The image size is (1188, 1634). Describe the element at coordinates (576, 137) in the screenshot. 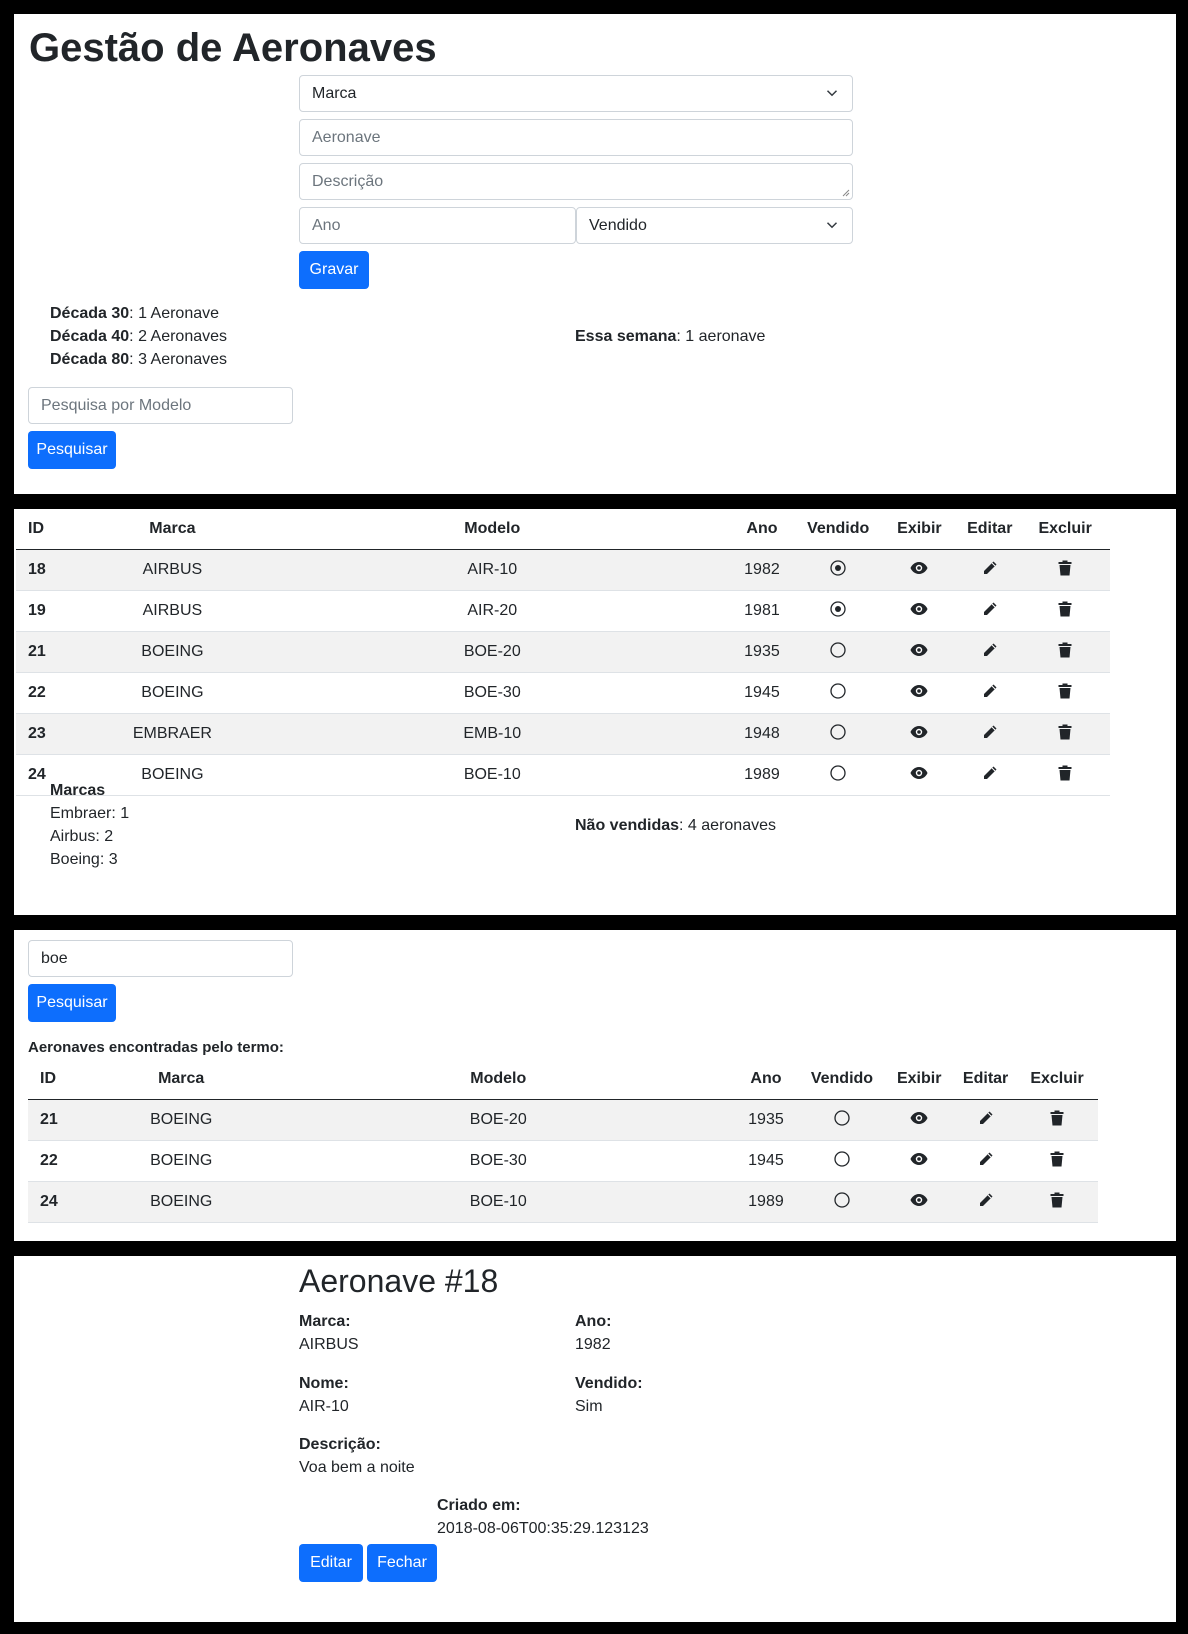

I see `aeronave-input: Aeronave` at that location.